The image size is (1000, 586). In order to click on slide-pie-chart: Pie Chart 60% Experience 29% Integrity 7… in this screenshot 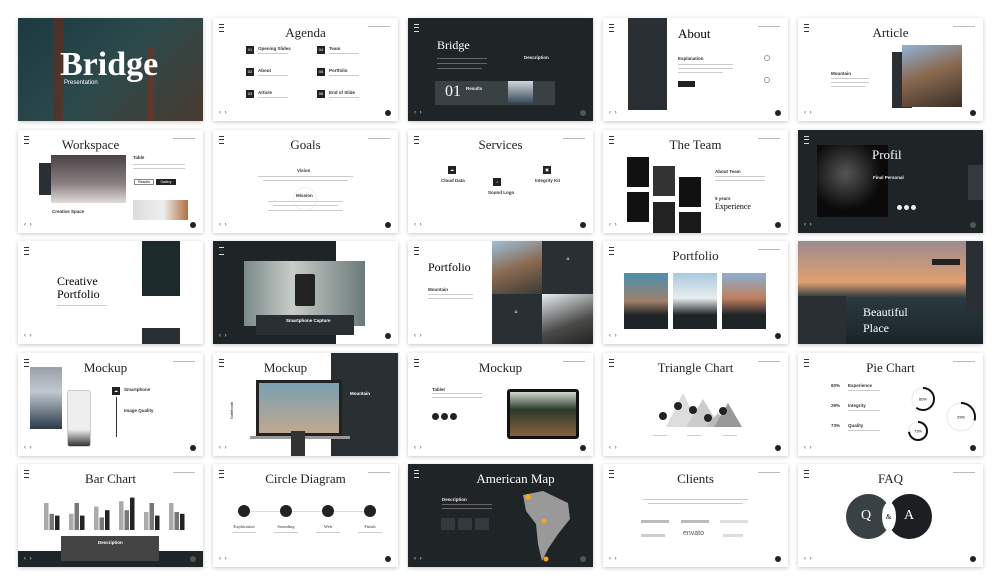, I will do `click(890, 404)`.